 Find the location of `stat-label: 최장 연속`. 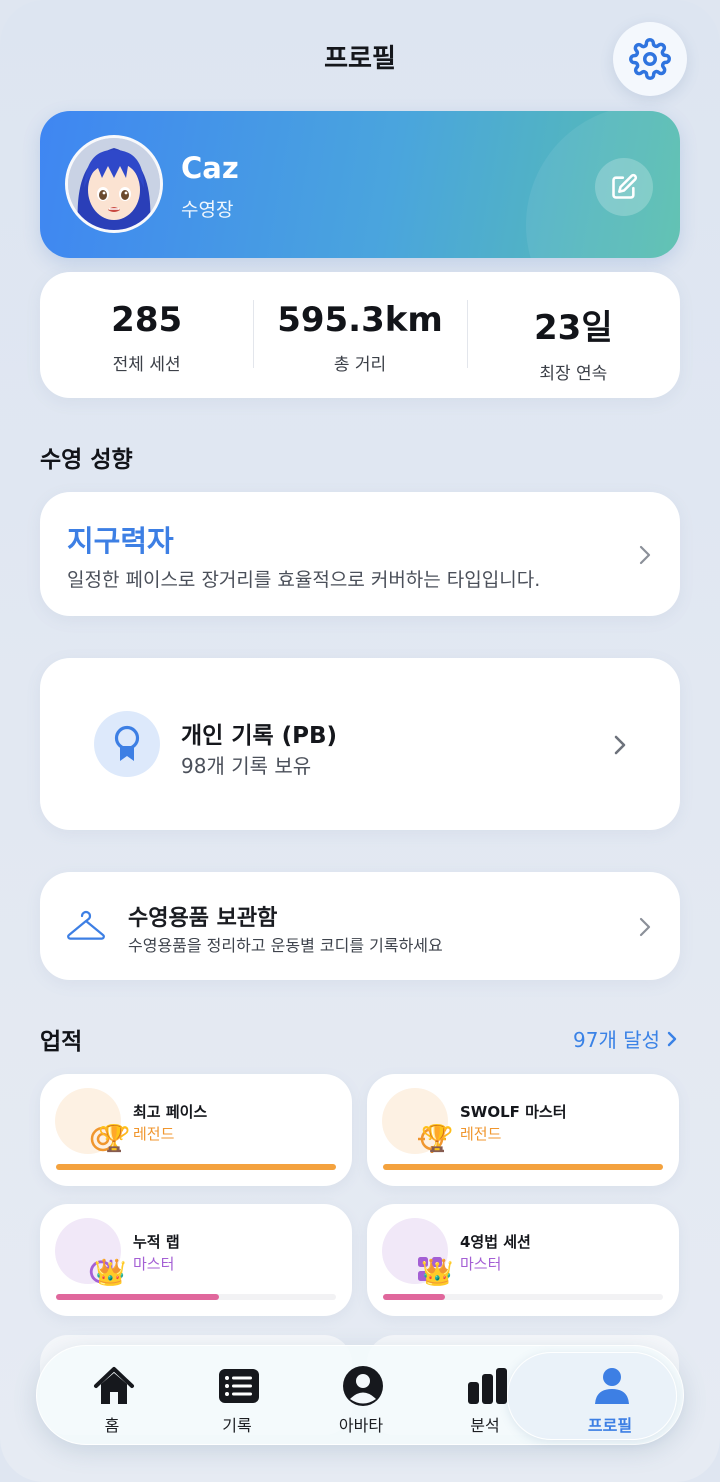

stat-label: 최장 연속 is located at coordinates (573, 374).